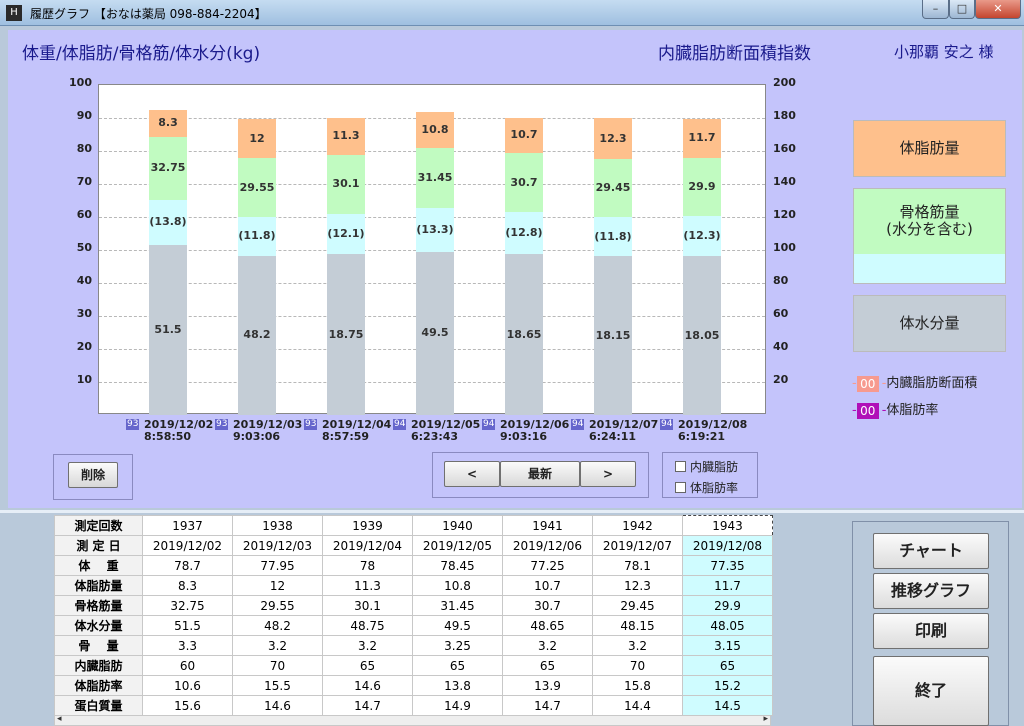 This screenshot has width=1024, height=726. What do you see at coordinates (457, 605) in the screenshot?
I see `table-cell: 31.45` at bounding box center [457, 605].